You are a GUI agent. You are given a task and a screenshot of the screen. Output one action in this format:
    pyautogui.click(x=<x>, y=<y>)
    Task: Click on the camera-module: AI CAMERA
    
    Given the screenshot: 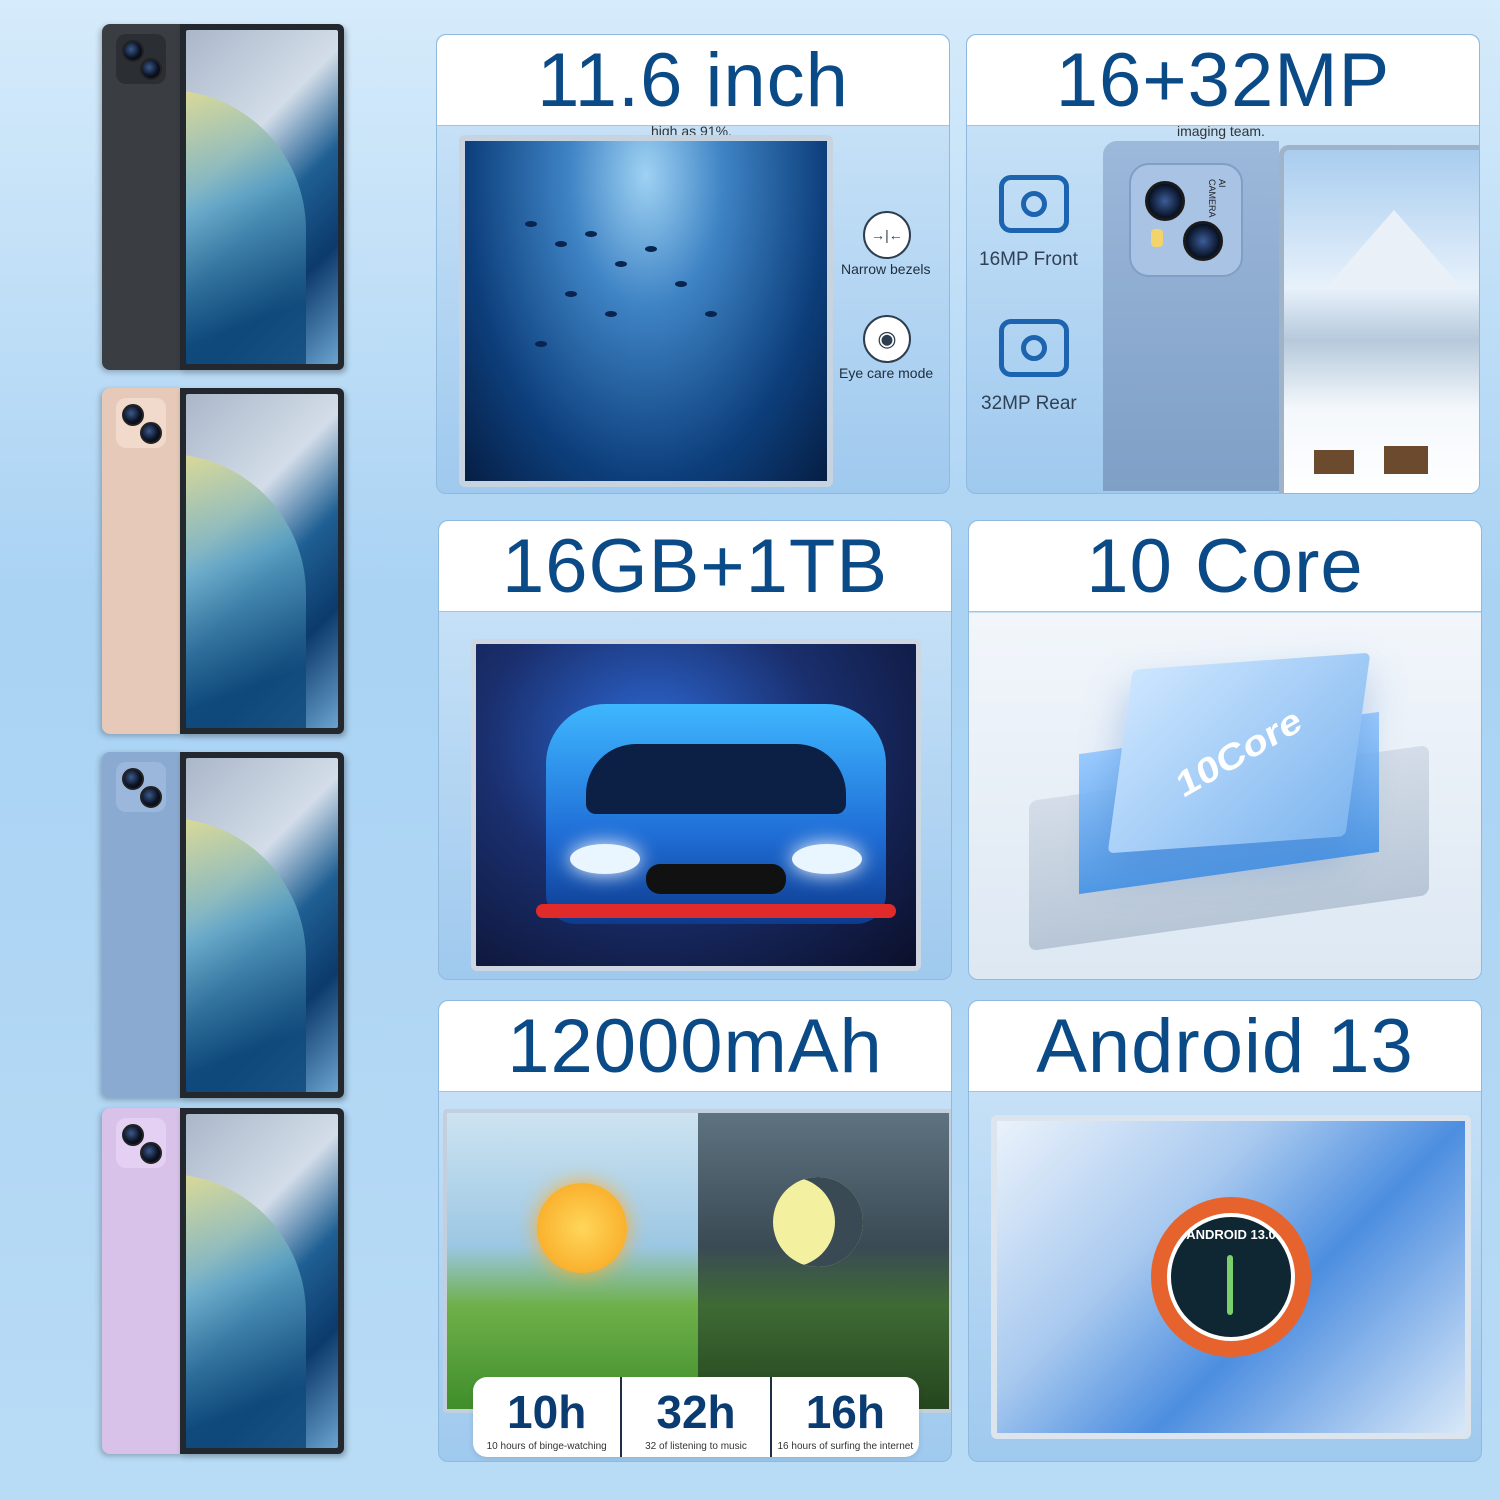 What is the action you would take?
    pyautogui.click(x=1186, y=220)
    